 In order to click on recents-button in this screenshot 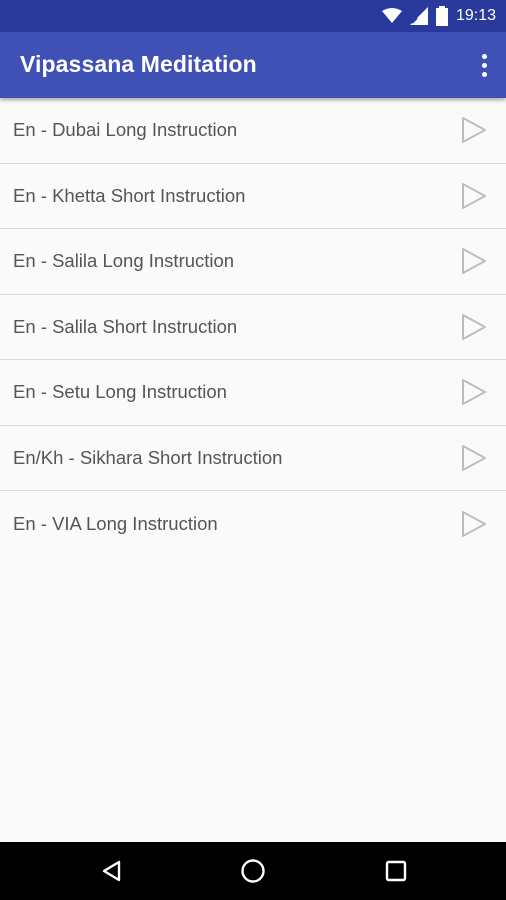, I will do `click(396, 871)`.